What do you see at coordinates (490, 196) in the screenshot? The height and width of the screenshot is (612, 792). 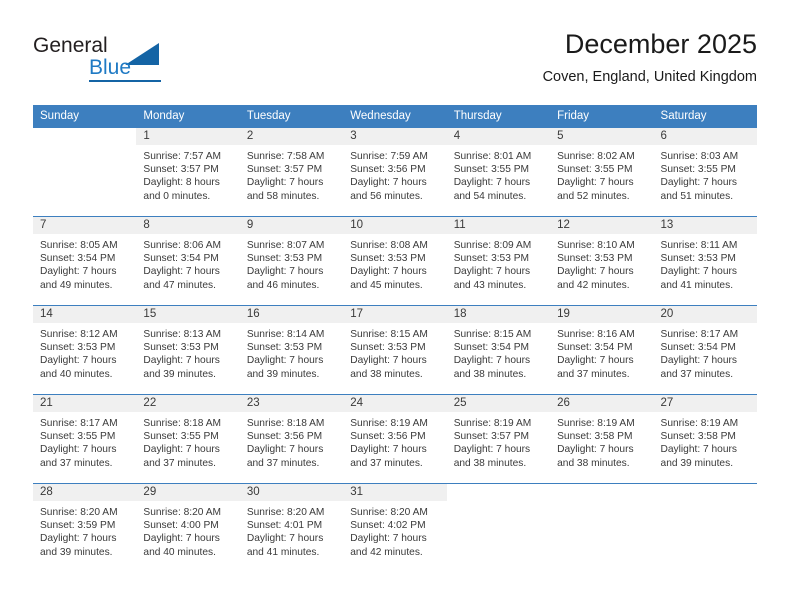 I see `daylight-text-line2: and 54 minutes.` at bounding box center [490, 196].